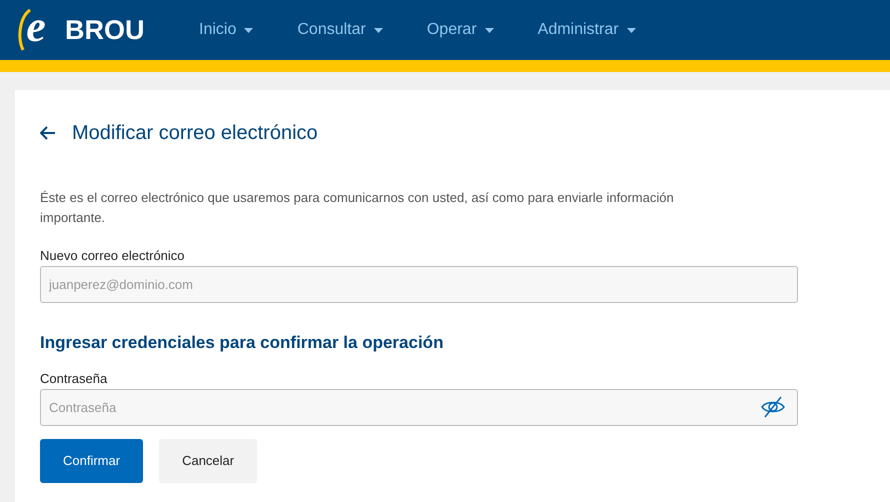 The width and height of the screenshot is (890, 502). What do you see at coordinates (419, 284) in the screenshot?
I see `email-field: juanperez@dominio.com` at bounding box center [419, 284].